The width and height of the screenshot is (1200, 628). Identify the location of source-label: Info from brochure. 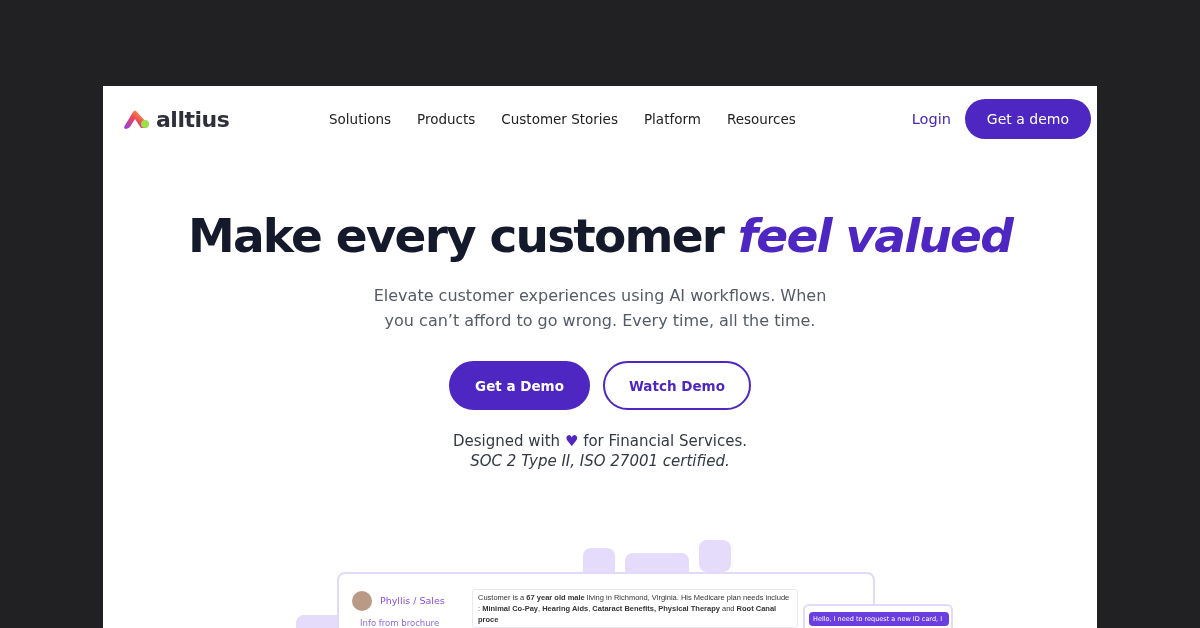
(400, 623).